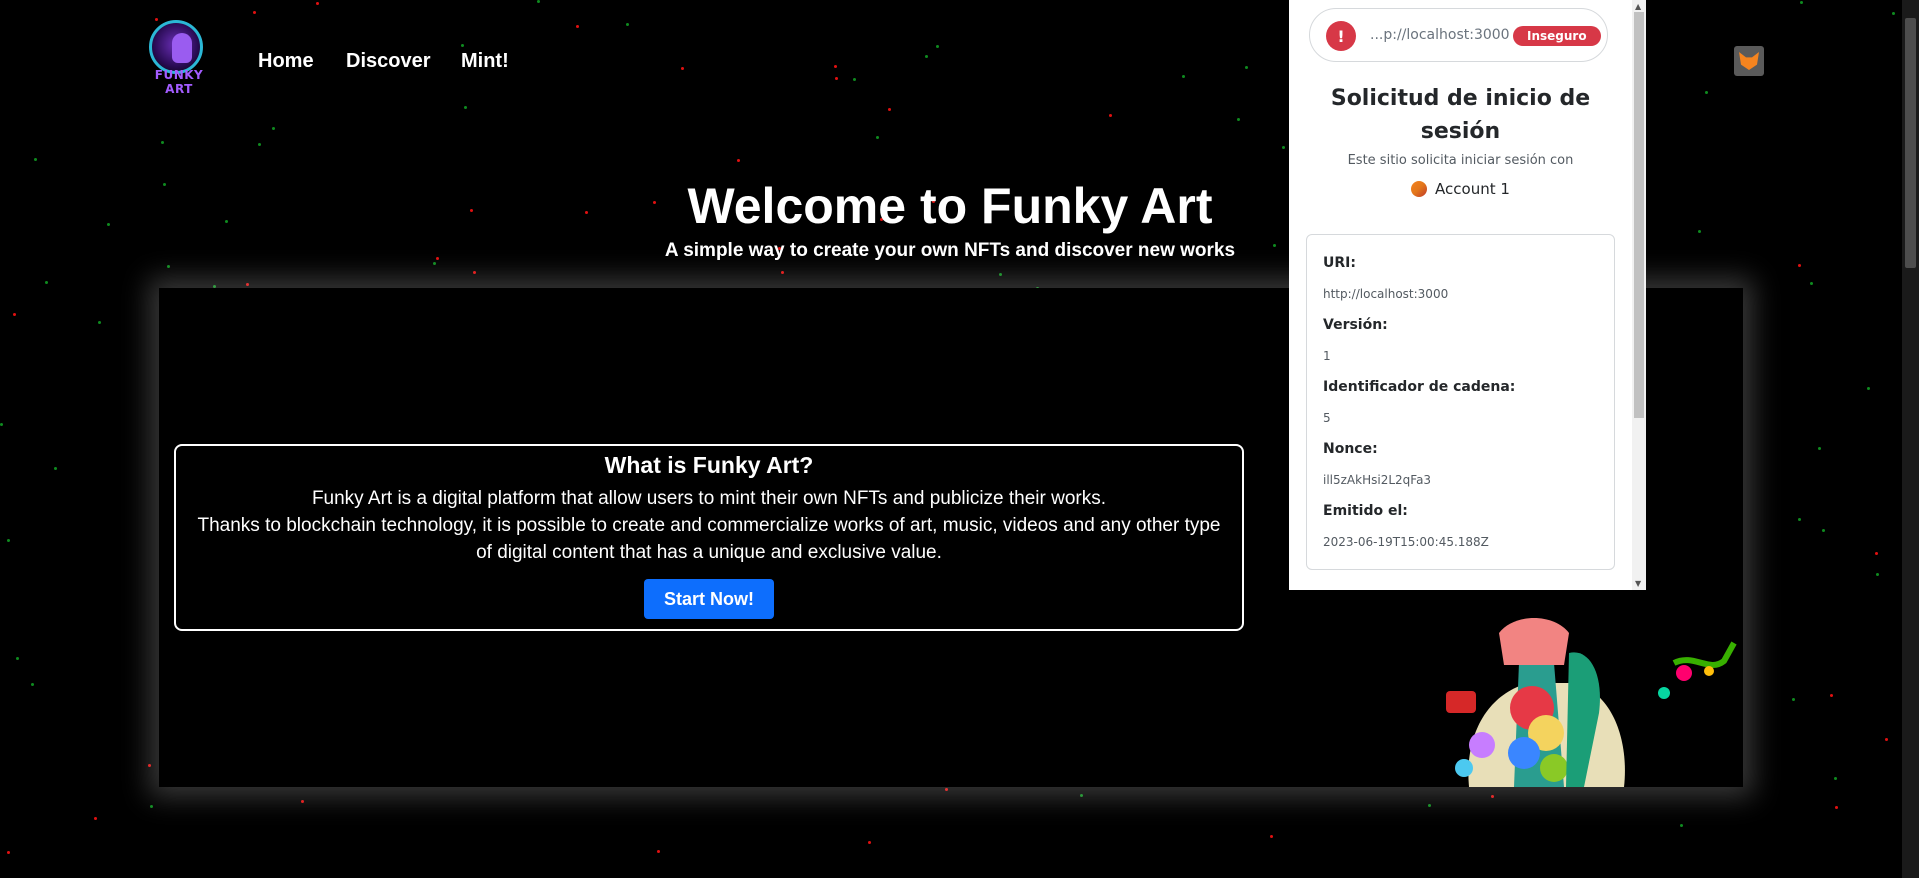 This screenshot has height=878, width=1919. I want to click on detail-label: Identificador de cadena:, so click(1419, 387).